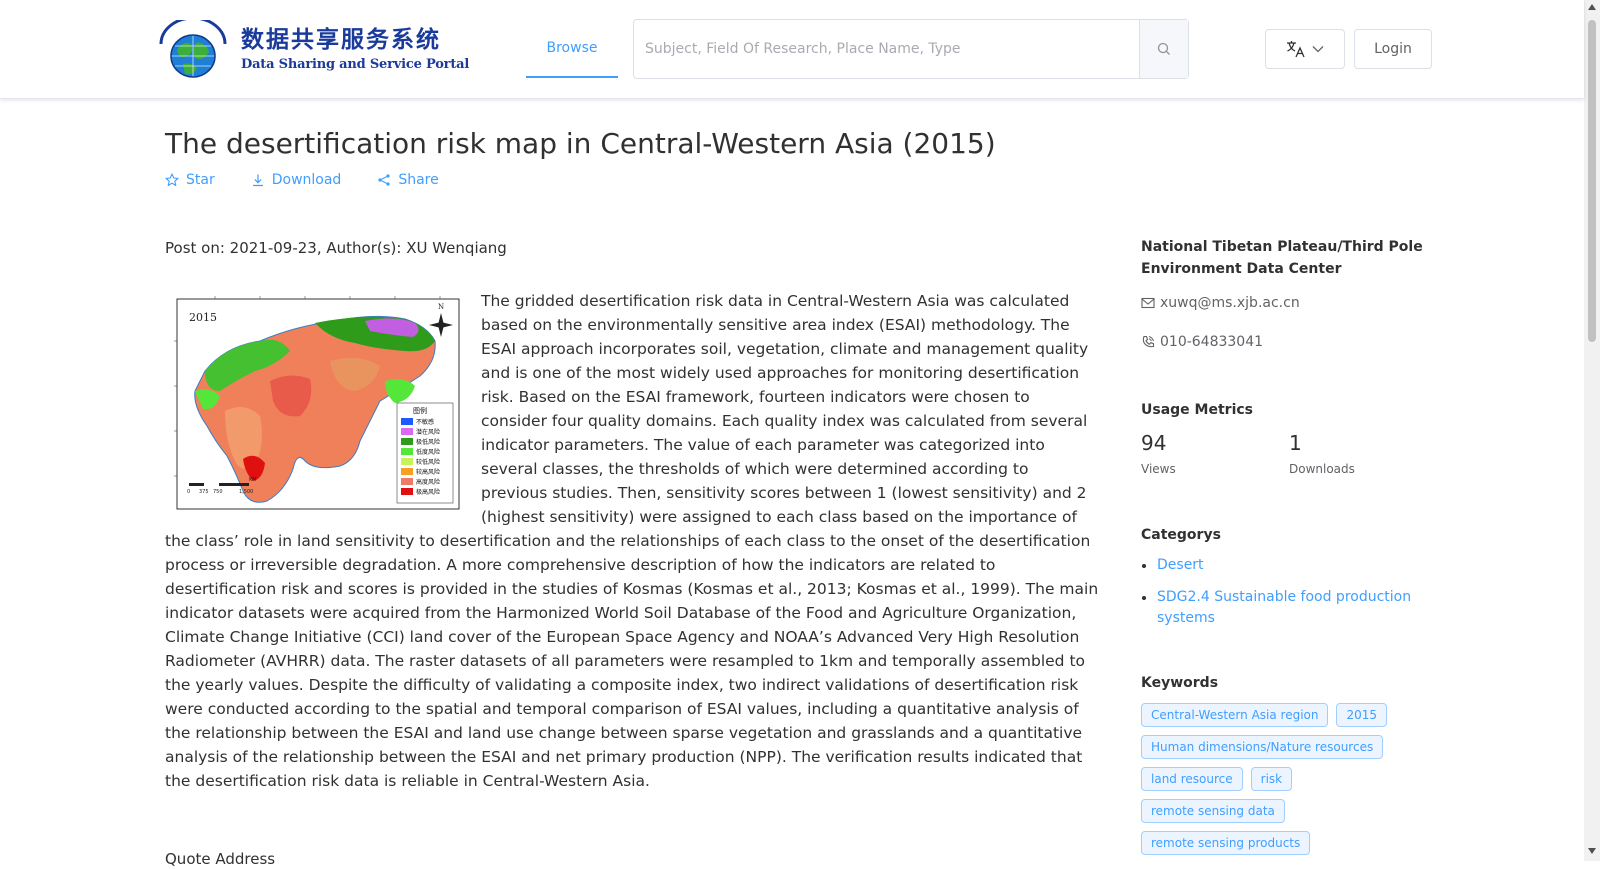 The width and height of the screenshot is (1600, 869). What do you see at coordinates (172, 180) in the screenshot?
I see `star-icon` at bounding box center [172, 180].